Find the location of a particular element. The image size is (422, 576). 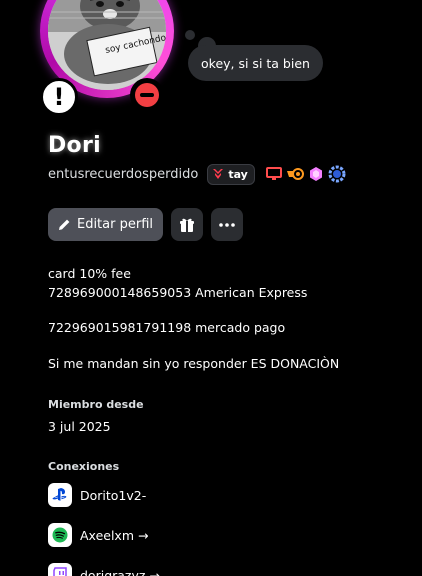

ellipsis-icon is located at coordinates (227, 224).